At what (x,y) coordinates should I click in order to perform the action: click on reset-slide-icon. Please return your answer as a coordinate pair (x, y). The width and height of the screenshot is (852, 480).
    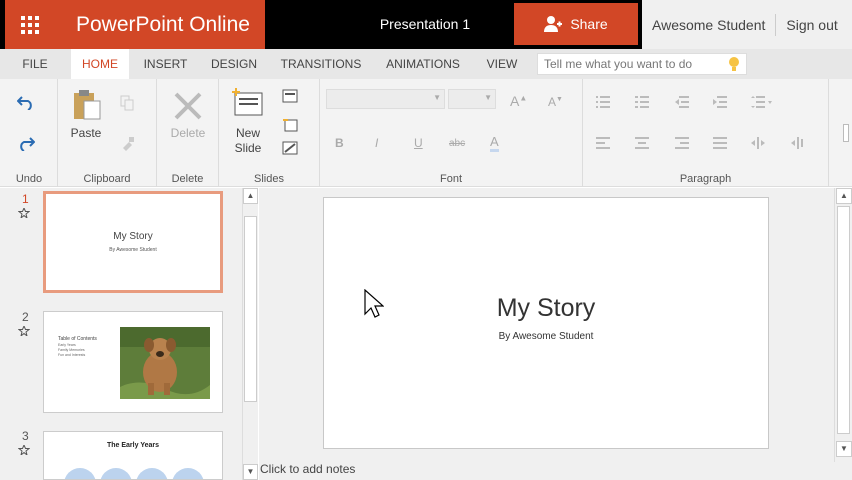
    Looking at the image, I should click on (290, 124).